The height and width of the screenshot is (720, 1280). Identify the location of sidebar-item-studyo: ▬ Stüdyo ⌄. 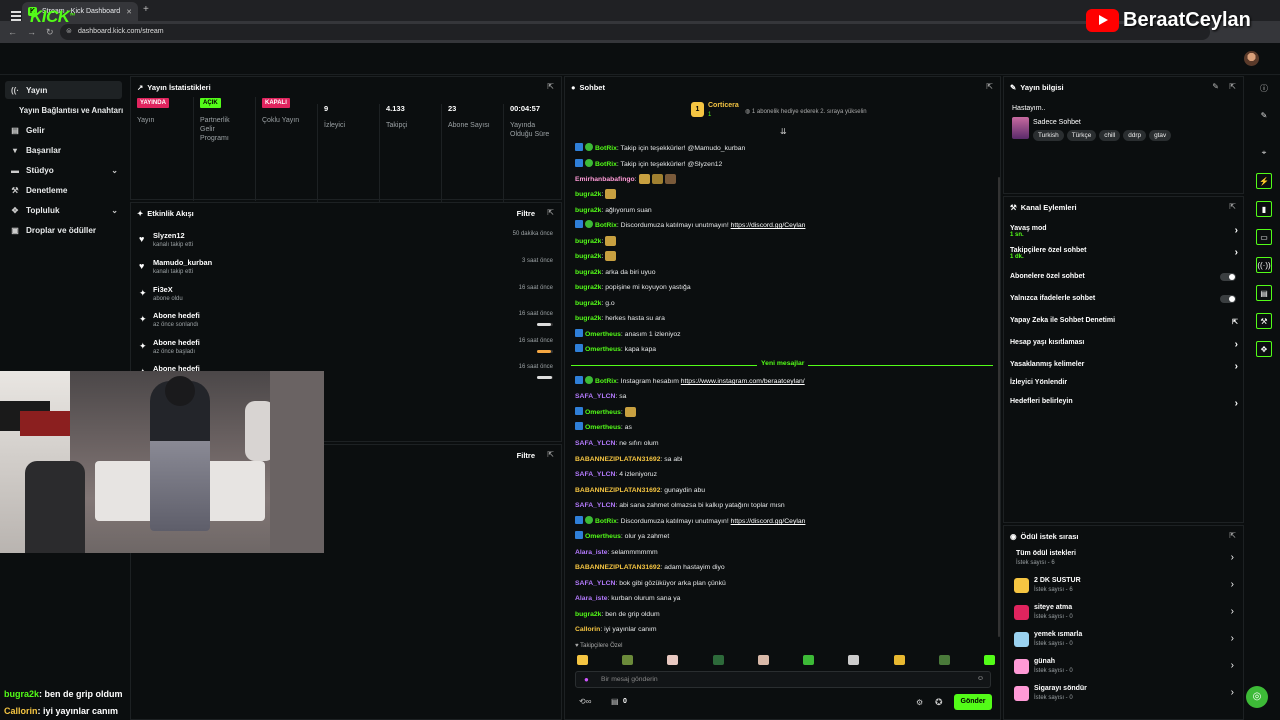
(63, 170).